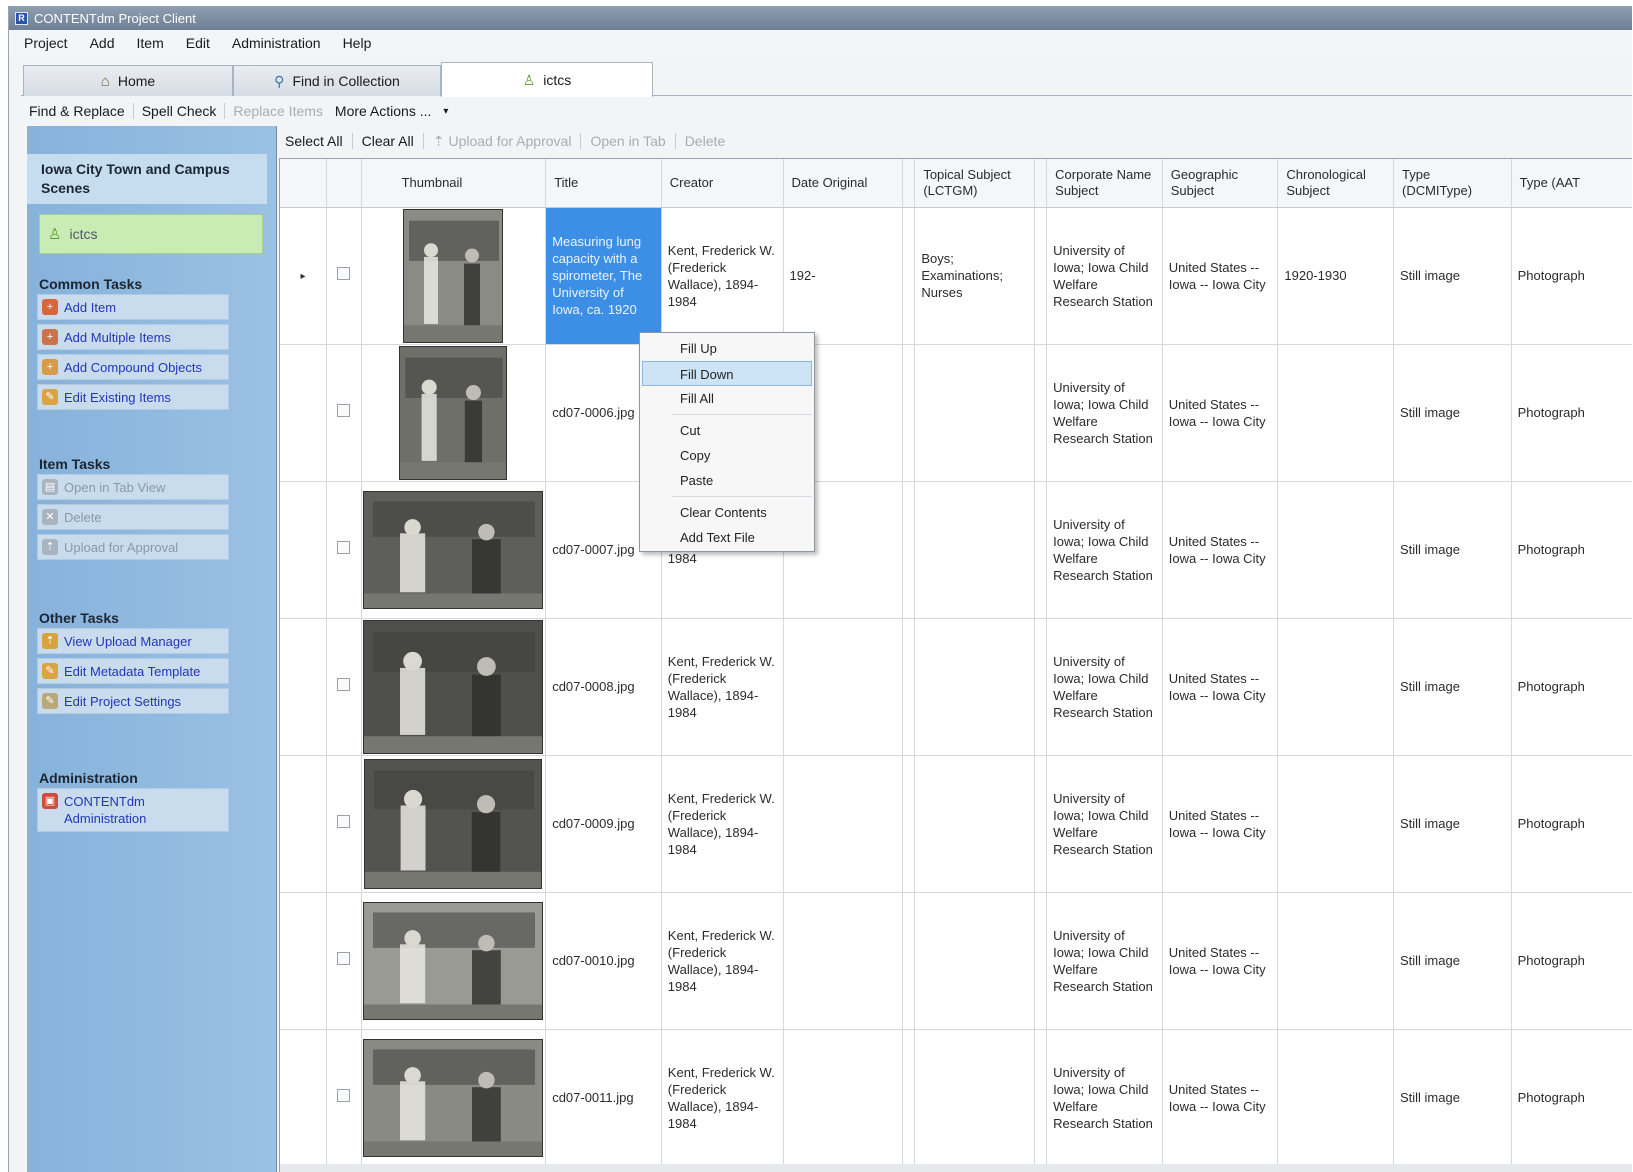  What do you see at coordinates (454, 183) in the screenshot?
I see `column-header-thumbnail: Thumbnail` at bounding box center [454, 183].